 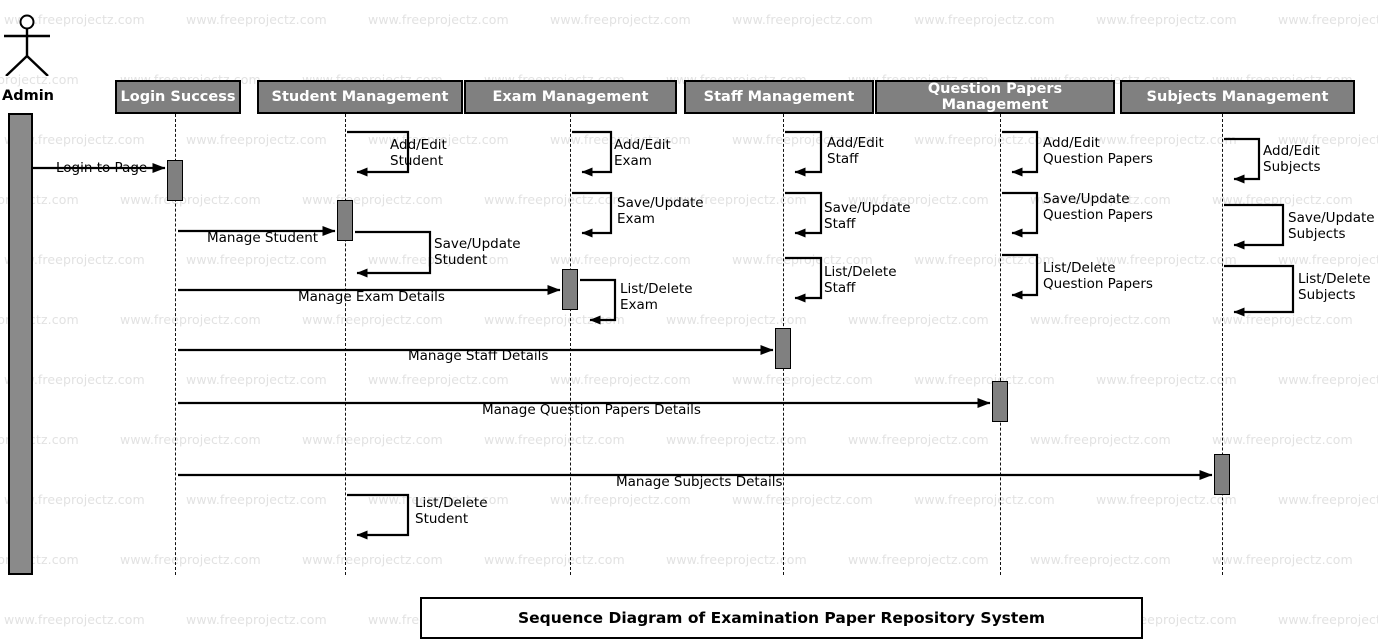 I want to click on message-label-manage-staff: Manage Staff Details, so click(x=478, y=356).